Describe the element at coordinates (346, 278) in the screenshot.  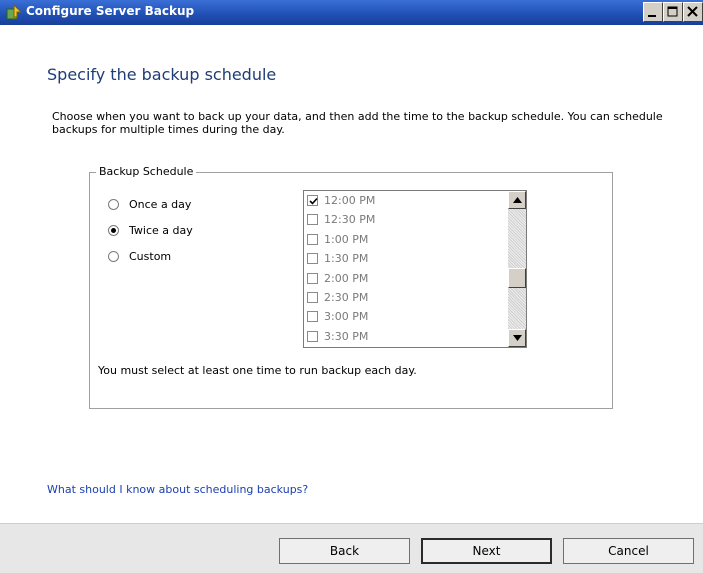
I see `time-label: 2:00 PM` at that location.